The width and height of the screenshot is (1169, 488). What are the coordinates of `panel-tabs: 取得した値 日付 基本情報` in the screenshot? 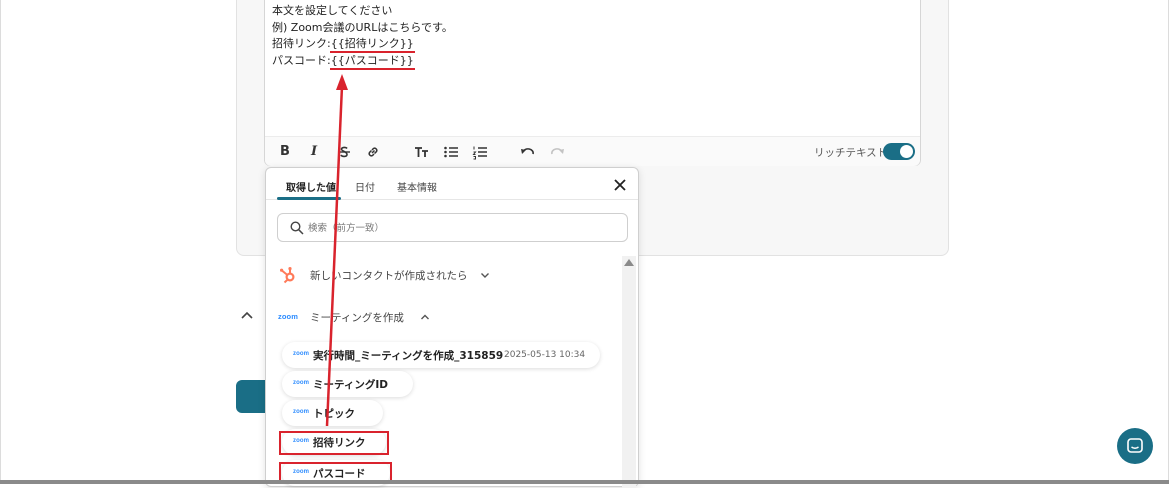 It's located at (452, 184).